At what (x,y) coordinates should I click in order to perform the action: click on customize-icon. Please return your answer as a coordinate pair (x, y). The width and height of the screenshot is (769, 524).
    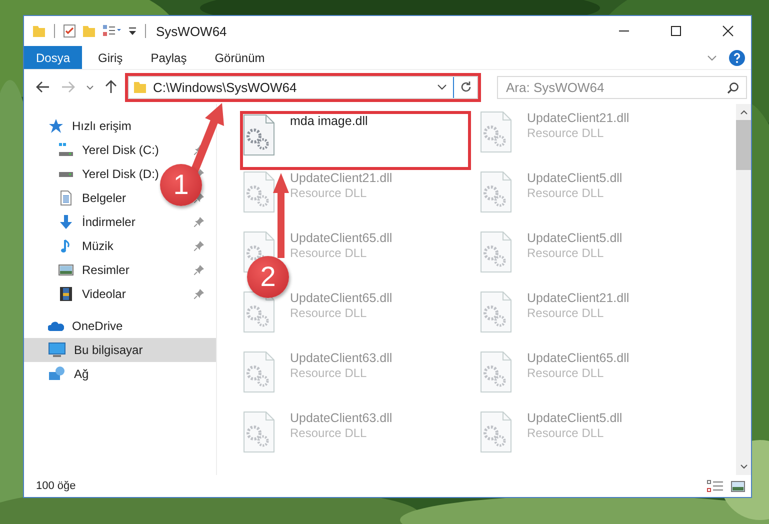
    Looking at the image, I should click on (132, 31).